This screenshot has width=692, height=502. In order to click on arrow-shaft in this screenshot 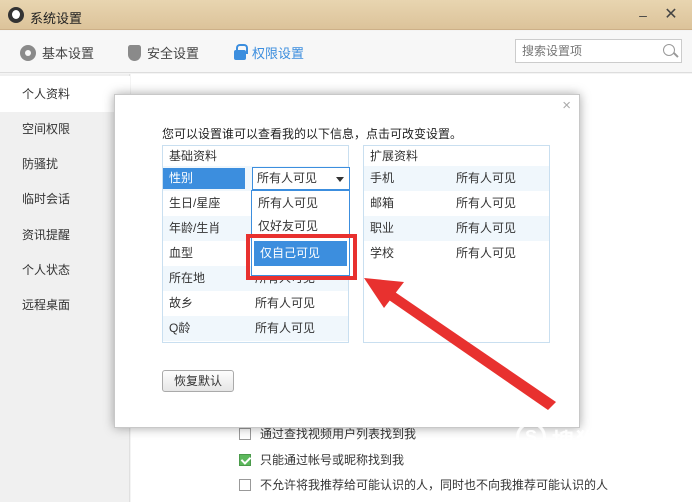, I will do `click(471, 350)`.